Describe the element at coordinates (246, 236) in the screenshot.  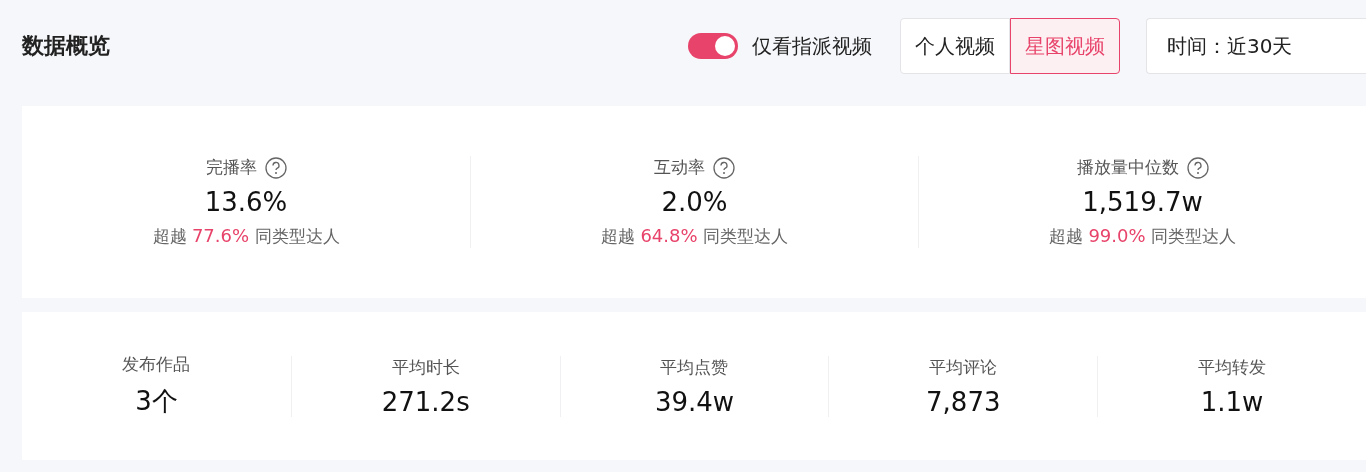
I see `comparison-text: 超越 77.6% 同类型达人` at that location.